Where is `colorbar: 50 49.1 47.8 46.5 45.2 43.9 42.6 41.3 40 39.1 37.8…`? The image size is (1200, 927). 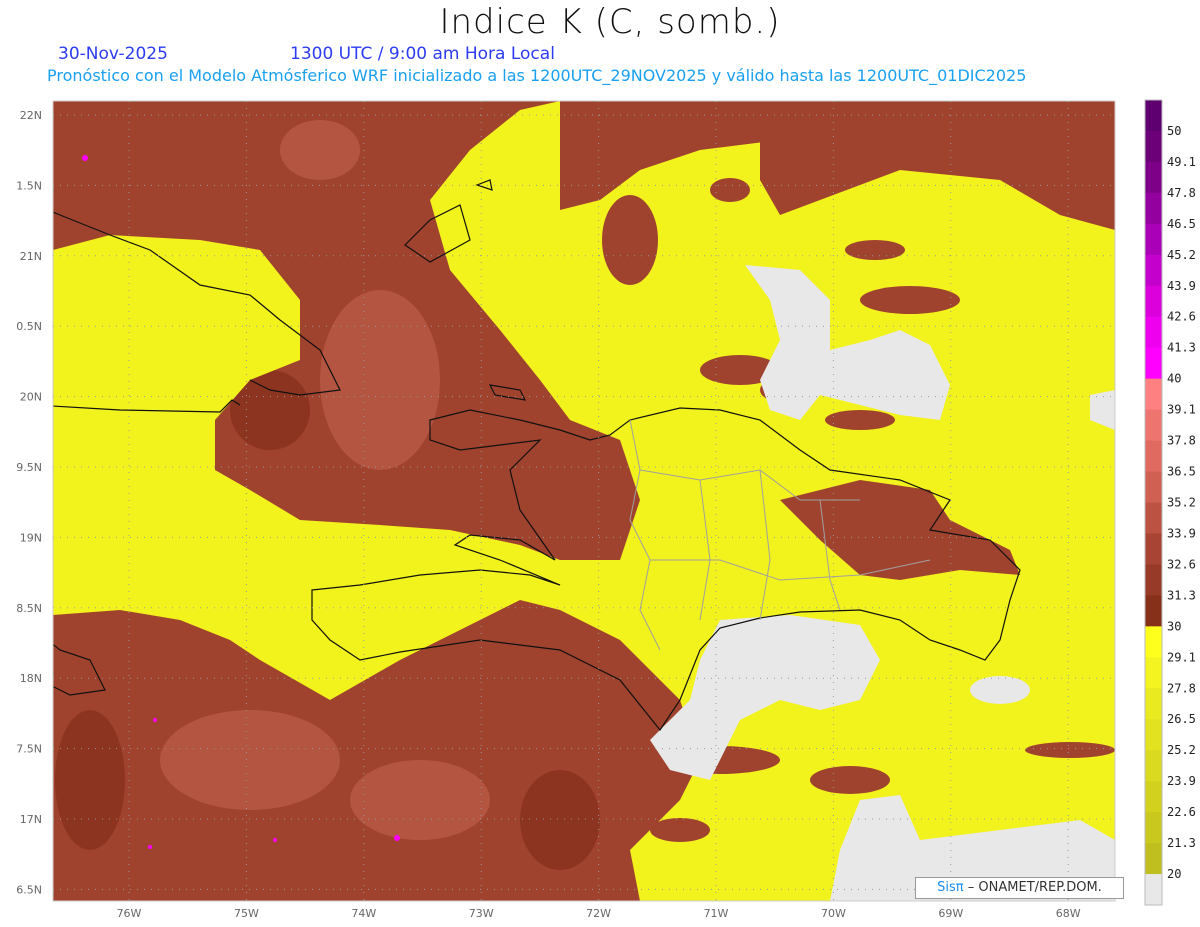 colorbar: 50 49.1 47.8 46.5 45.2 43.9 42.6 41.3 40 39.1 37.8… is located at coordinates (1170, 502).